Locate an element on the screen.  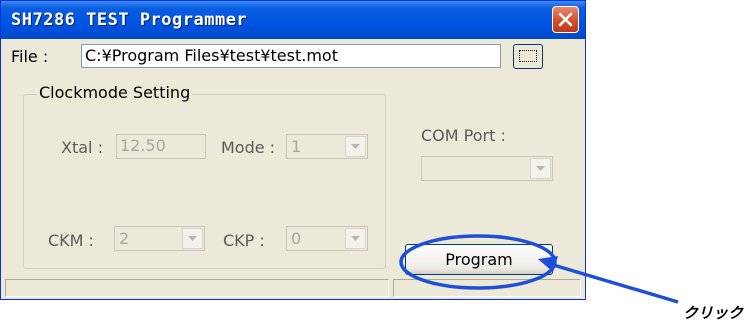
highlight-ellipse is located at coordinates (478, 262).